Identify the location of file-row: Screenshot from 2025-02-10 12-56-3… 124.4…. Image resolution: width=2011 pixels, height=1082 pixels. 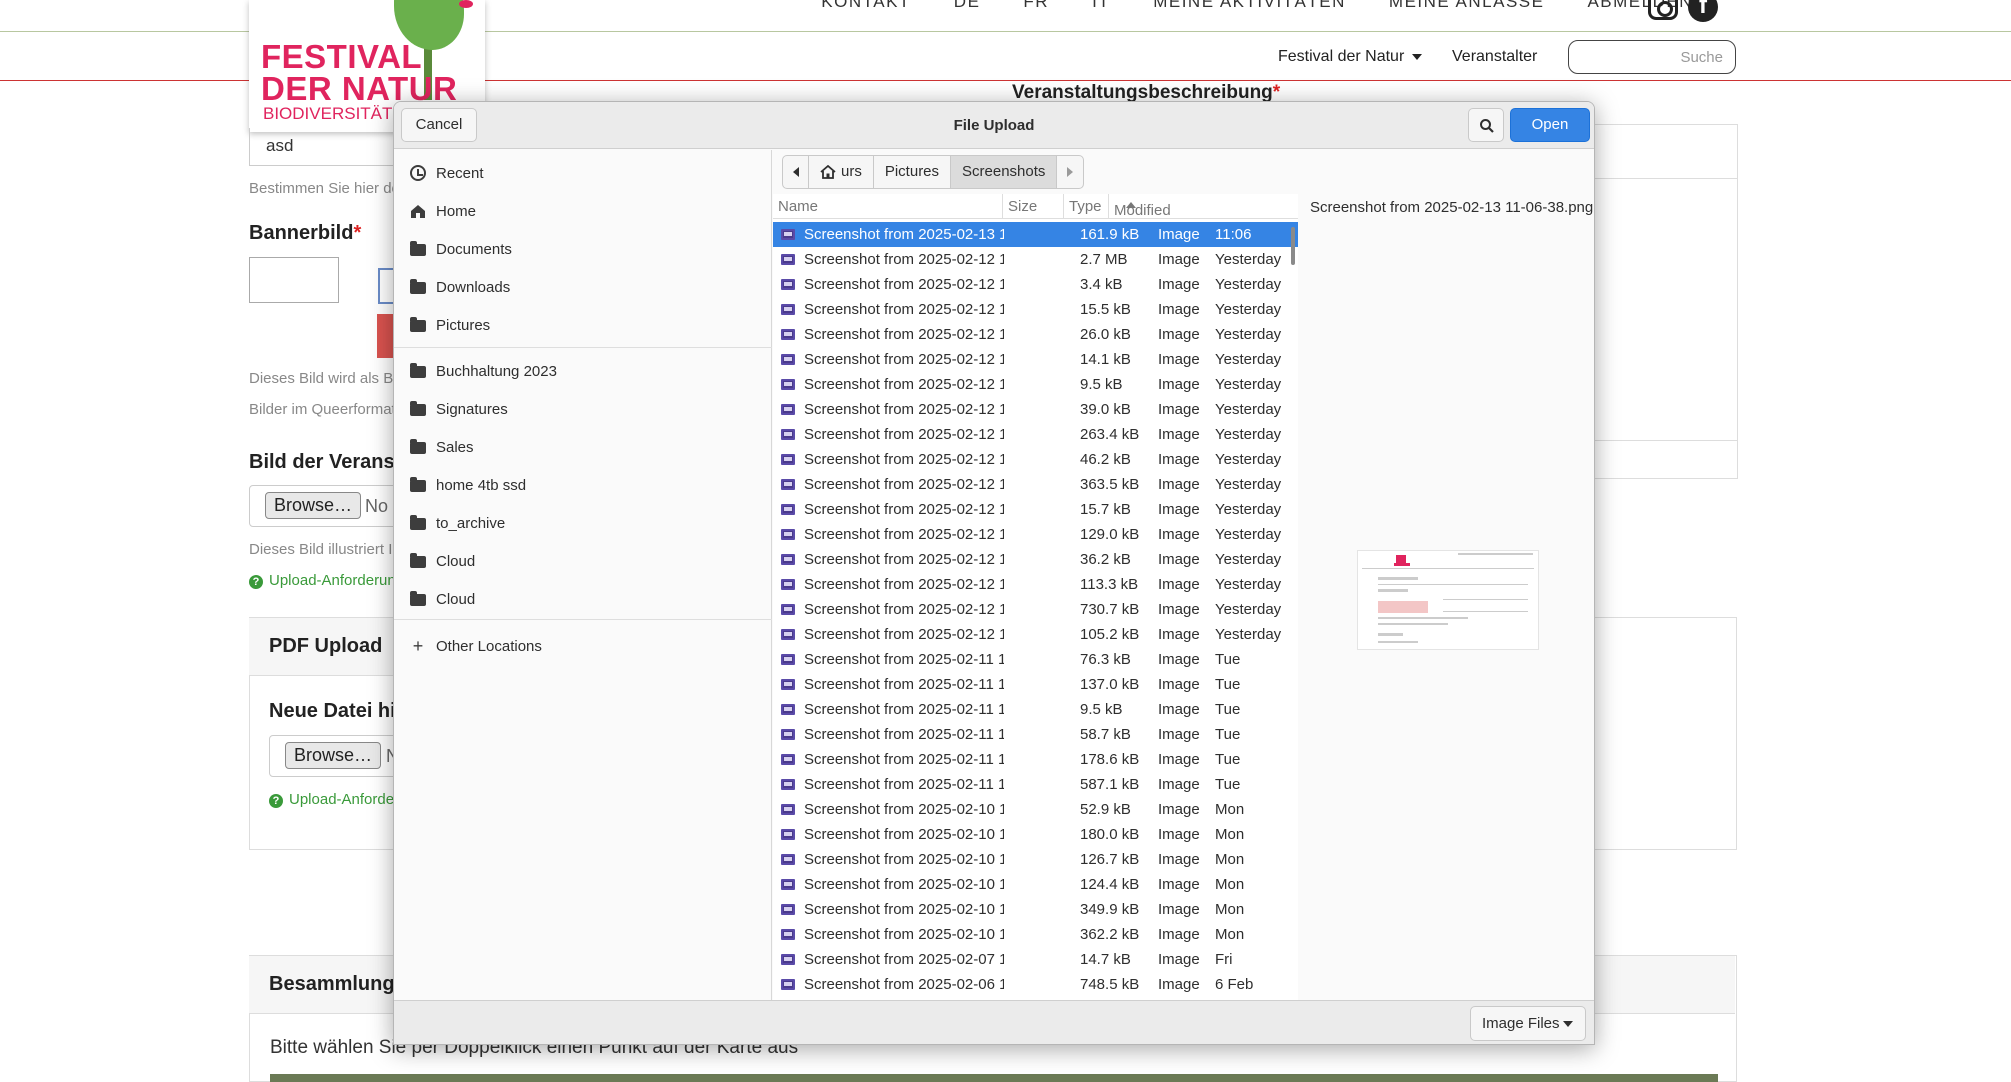
(1035, 884).